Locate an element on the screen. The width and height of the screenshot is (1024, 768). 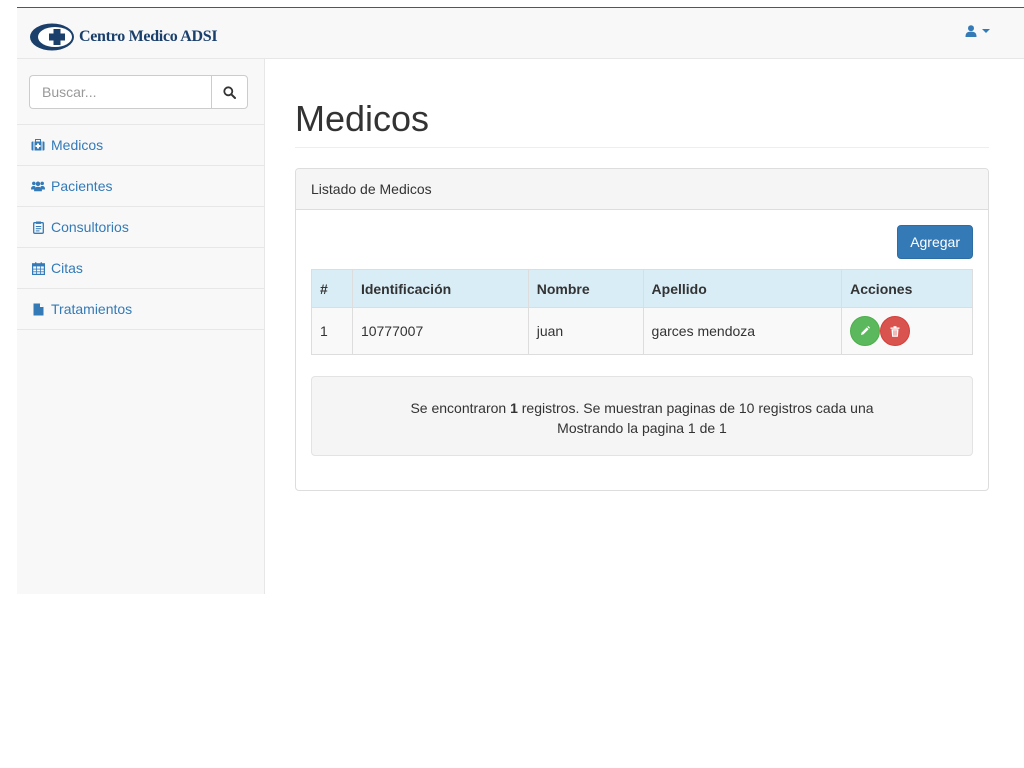
column-header-number: # is located at coordinates (332, 288).